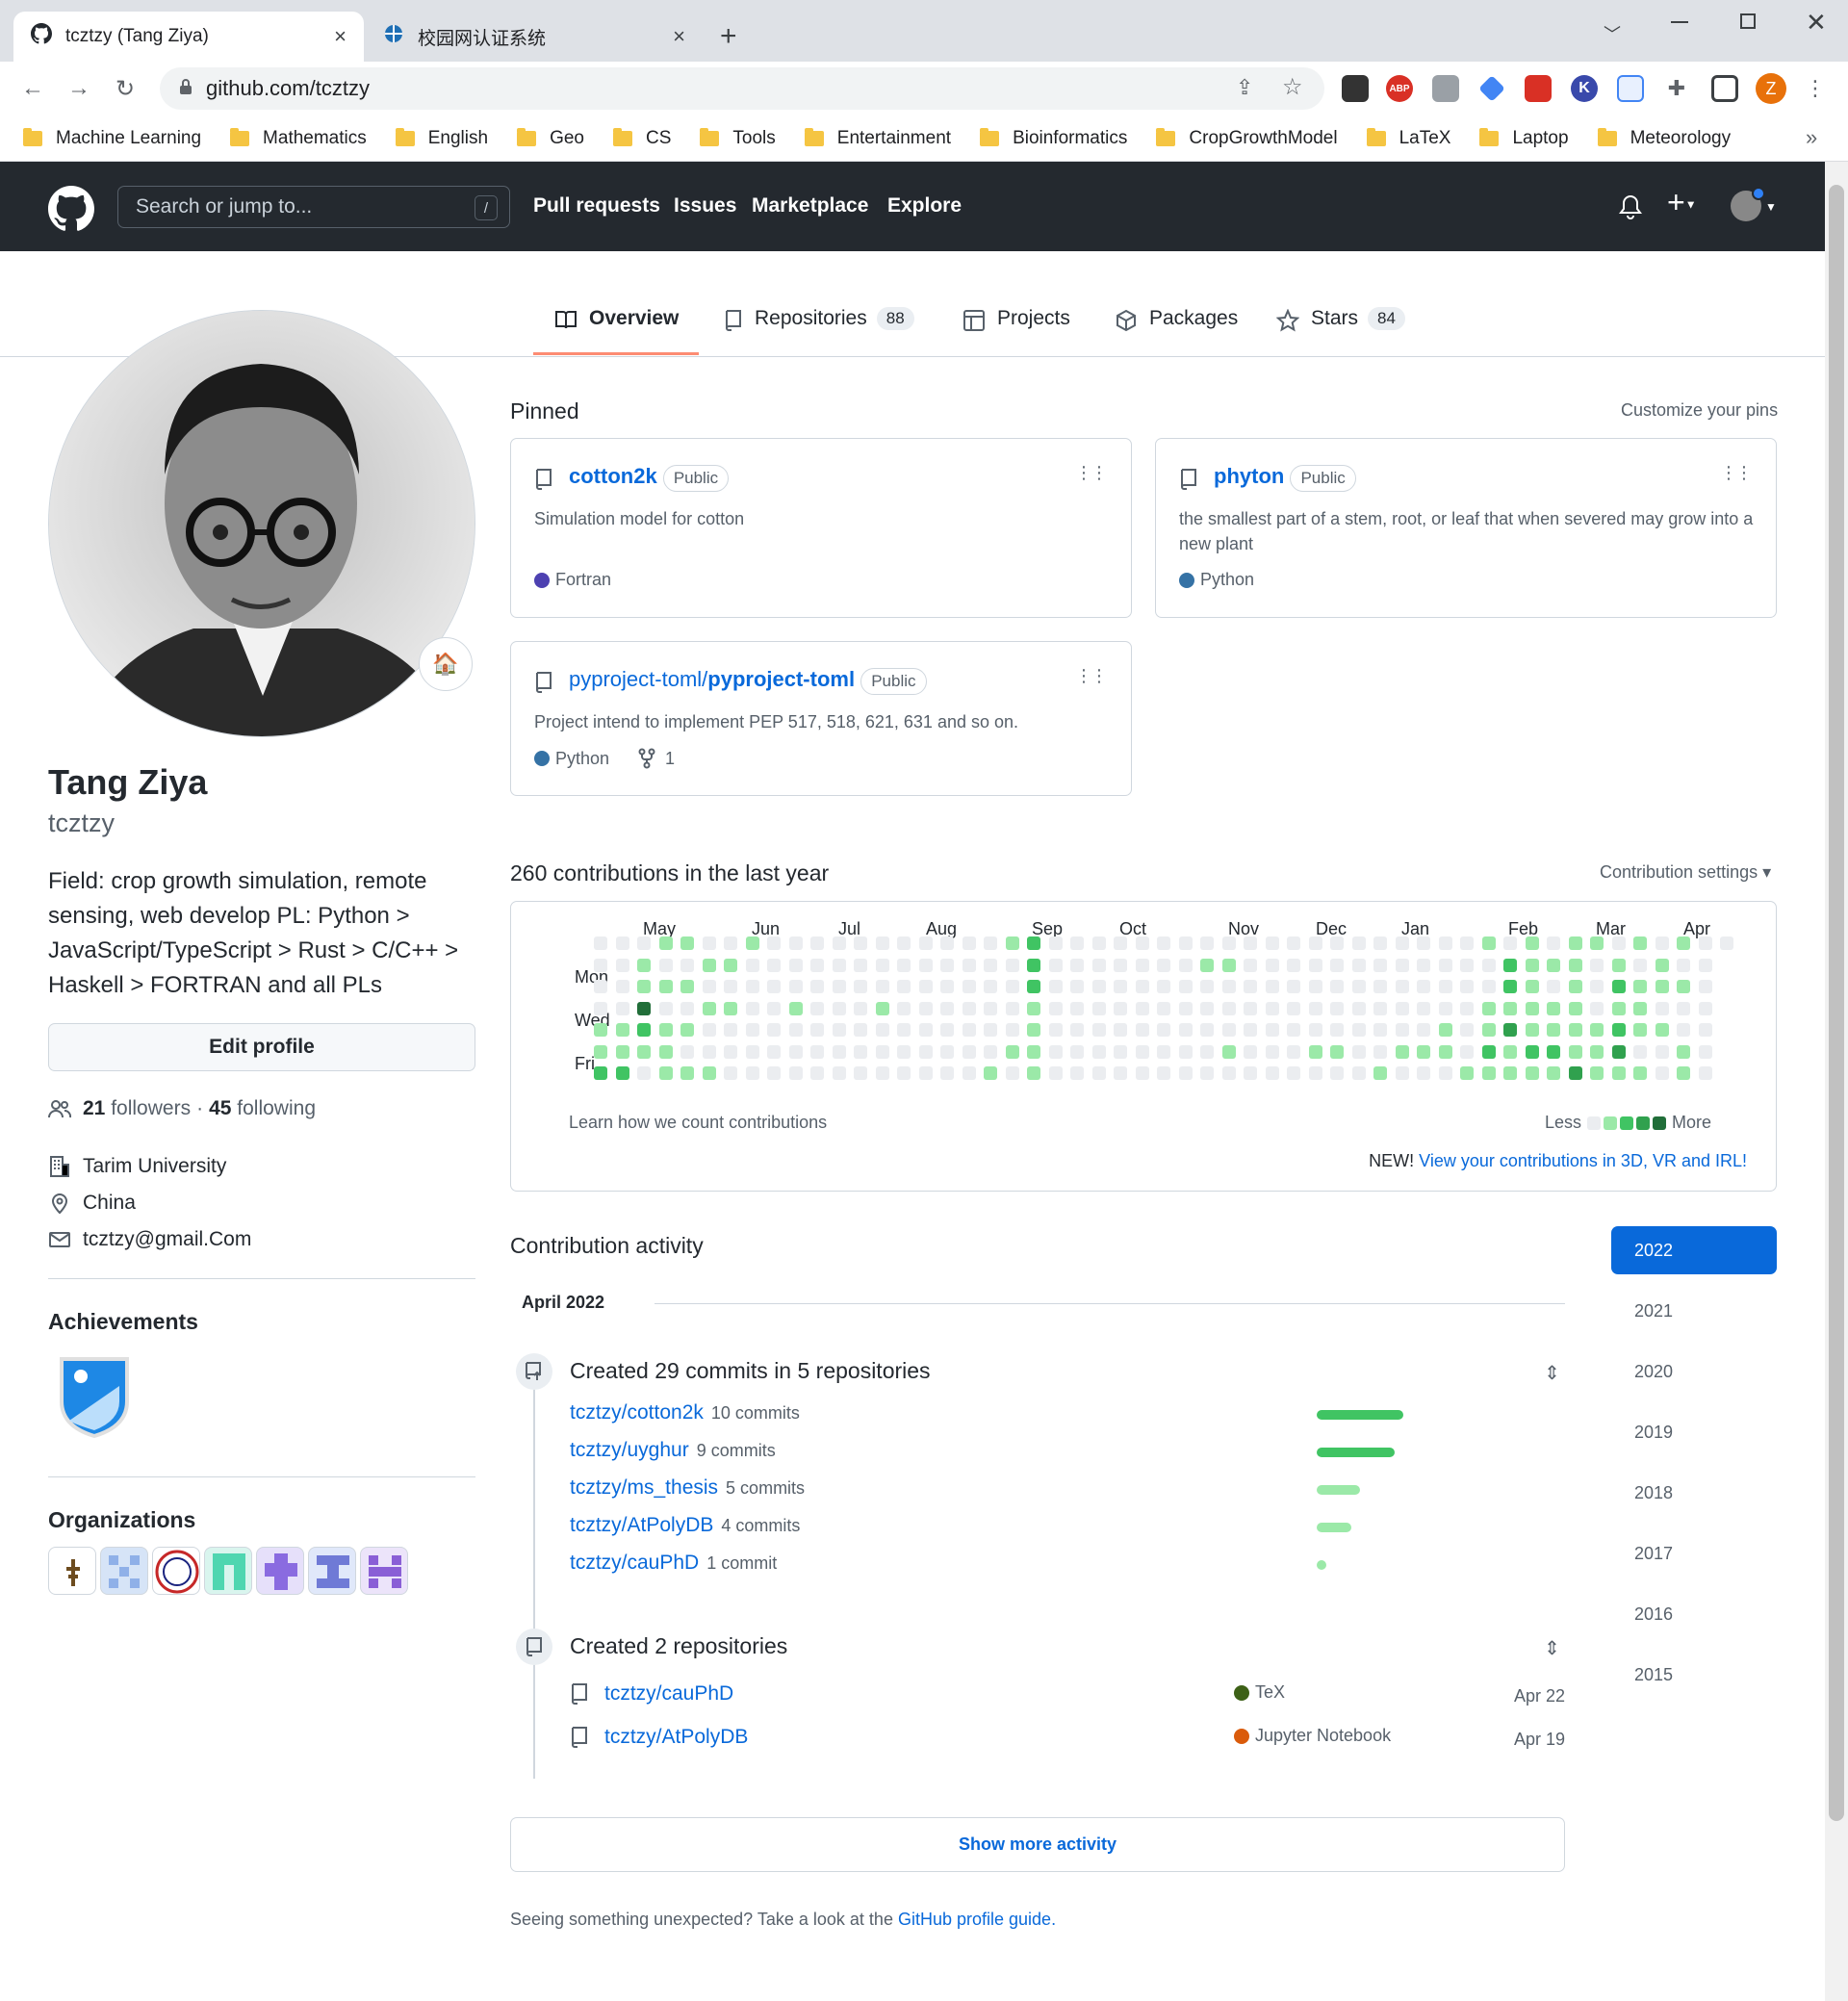 The image size is (1848, 2001). I want to click on created-repo-link: tcztzy/AtPolyDB, so click(676, 1737).